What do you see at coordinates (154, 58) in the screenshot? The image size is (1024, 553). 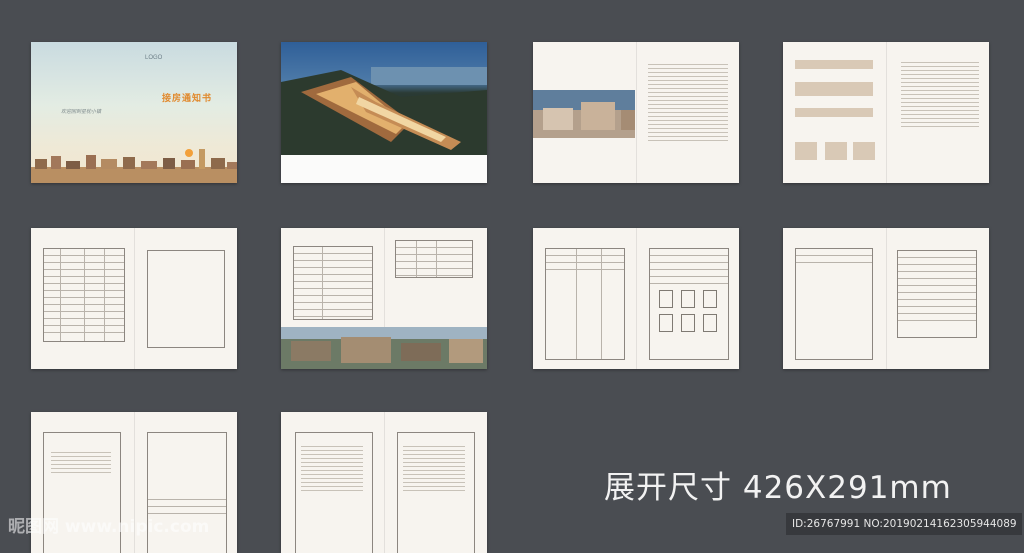 I see `cover-logo: LOGO` at bounding box center [154, 58].